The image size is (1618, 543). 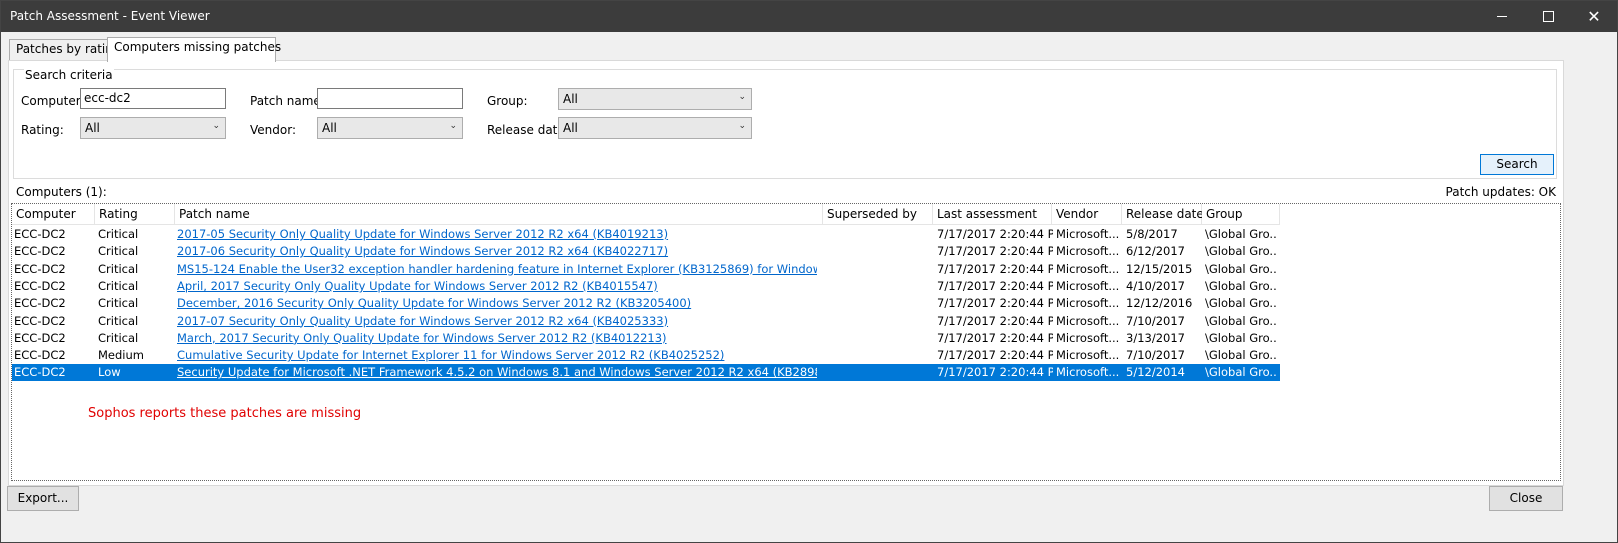 I want to click on close-window-button: ✕, so click(x=1594, y=16).